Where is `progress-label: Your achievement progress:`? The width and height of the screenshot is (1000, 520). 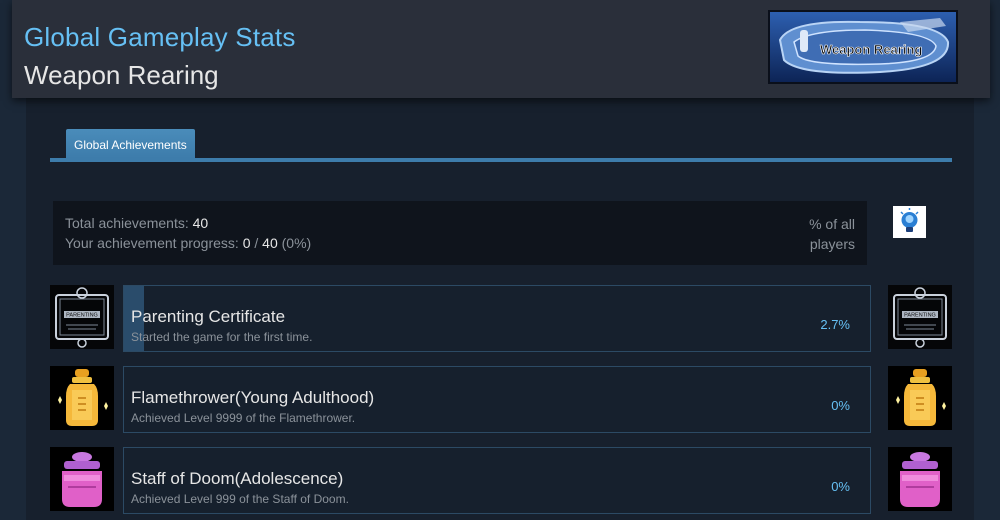
progress-label: Your achievement progress: is located at coordinates (152, 243).